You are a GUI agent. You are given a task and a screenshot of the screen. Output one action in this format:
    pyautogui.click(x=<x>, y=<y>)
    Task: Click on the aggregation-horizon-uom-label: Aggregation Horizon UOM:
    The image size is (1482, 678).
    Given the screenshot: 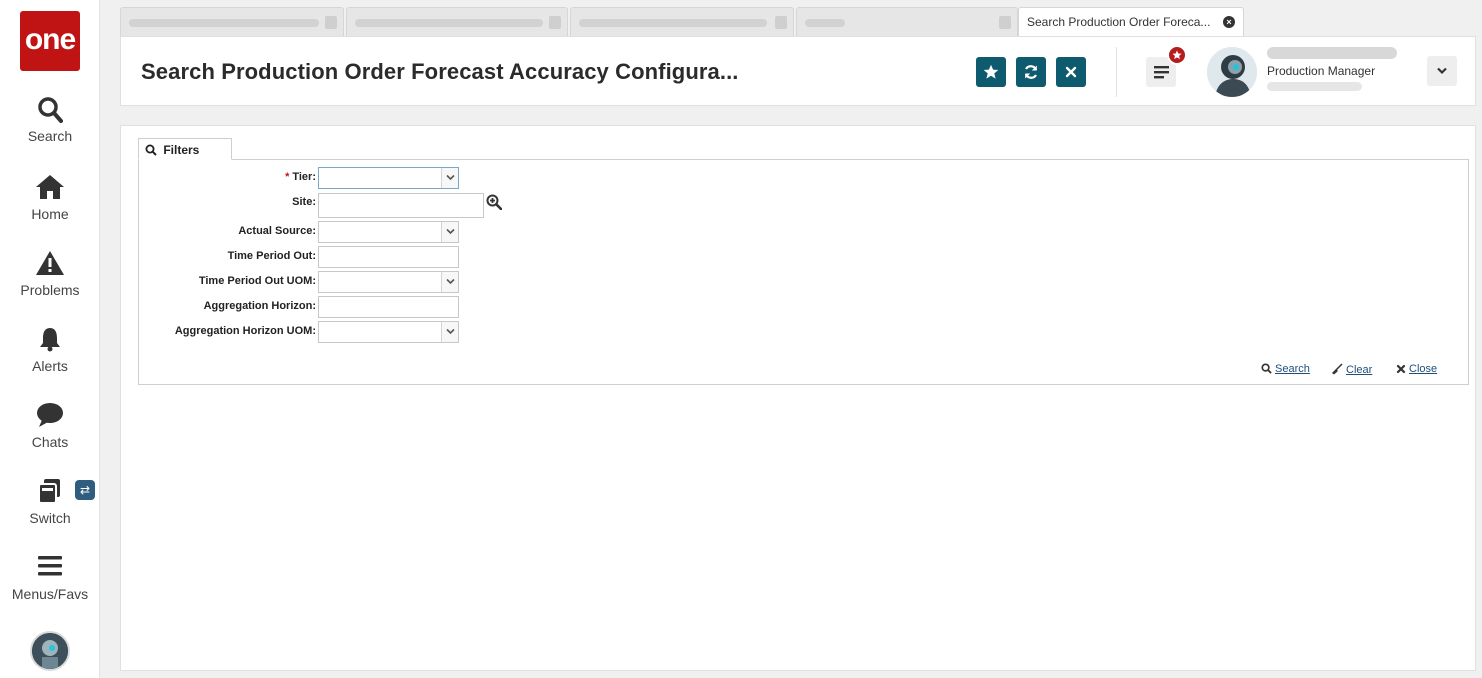 What is the action you would take?
    pyautogui.click(x=245, y=331)
    